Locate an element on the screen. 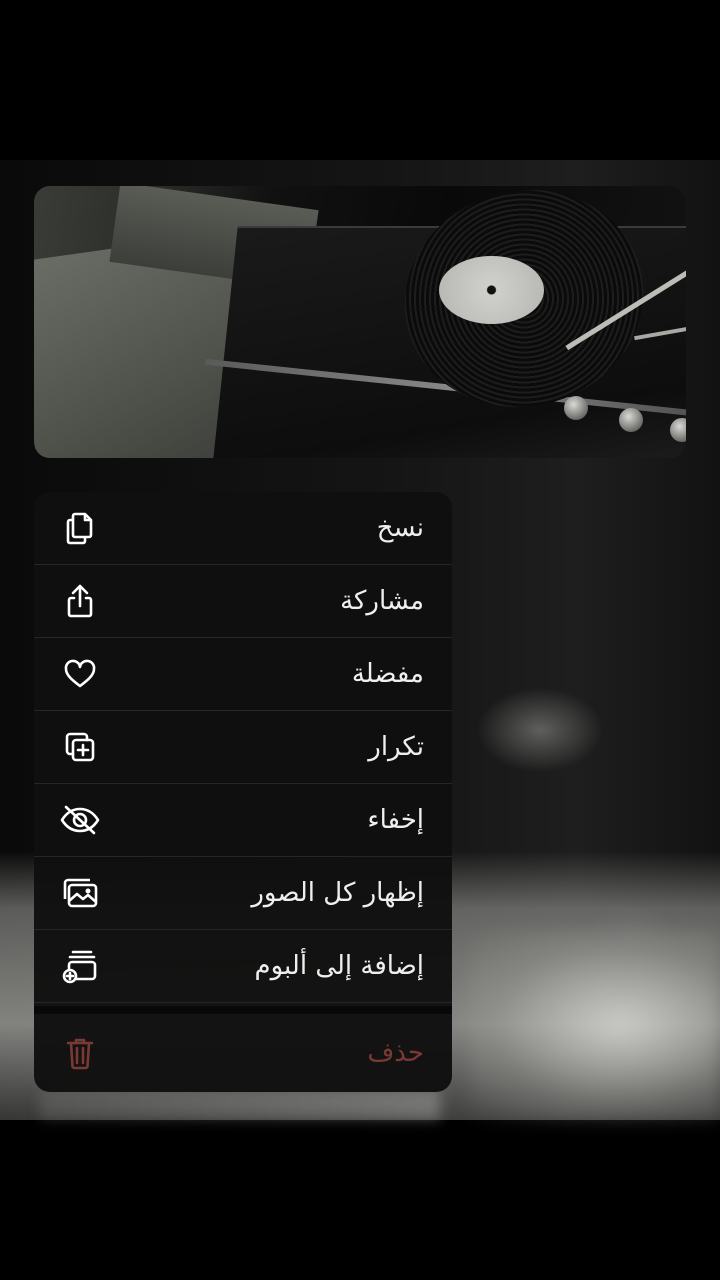  menu-item-delete: حذف is located at coordinates (243, 1053).